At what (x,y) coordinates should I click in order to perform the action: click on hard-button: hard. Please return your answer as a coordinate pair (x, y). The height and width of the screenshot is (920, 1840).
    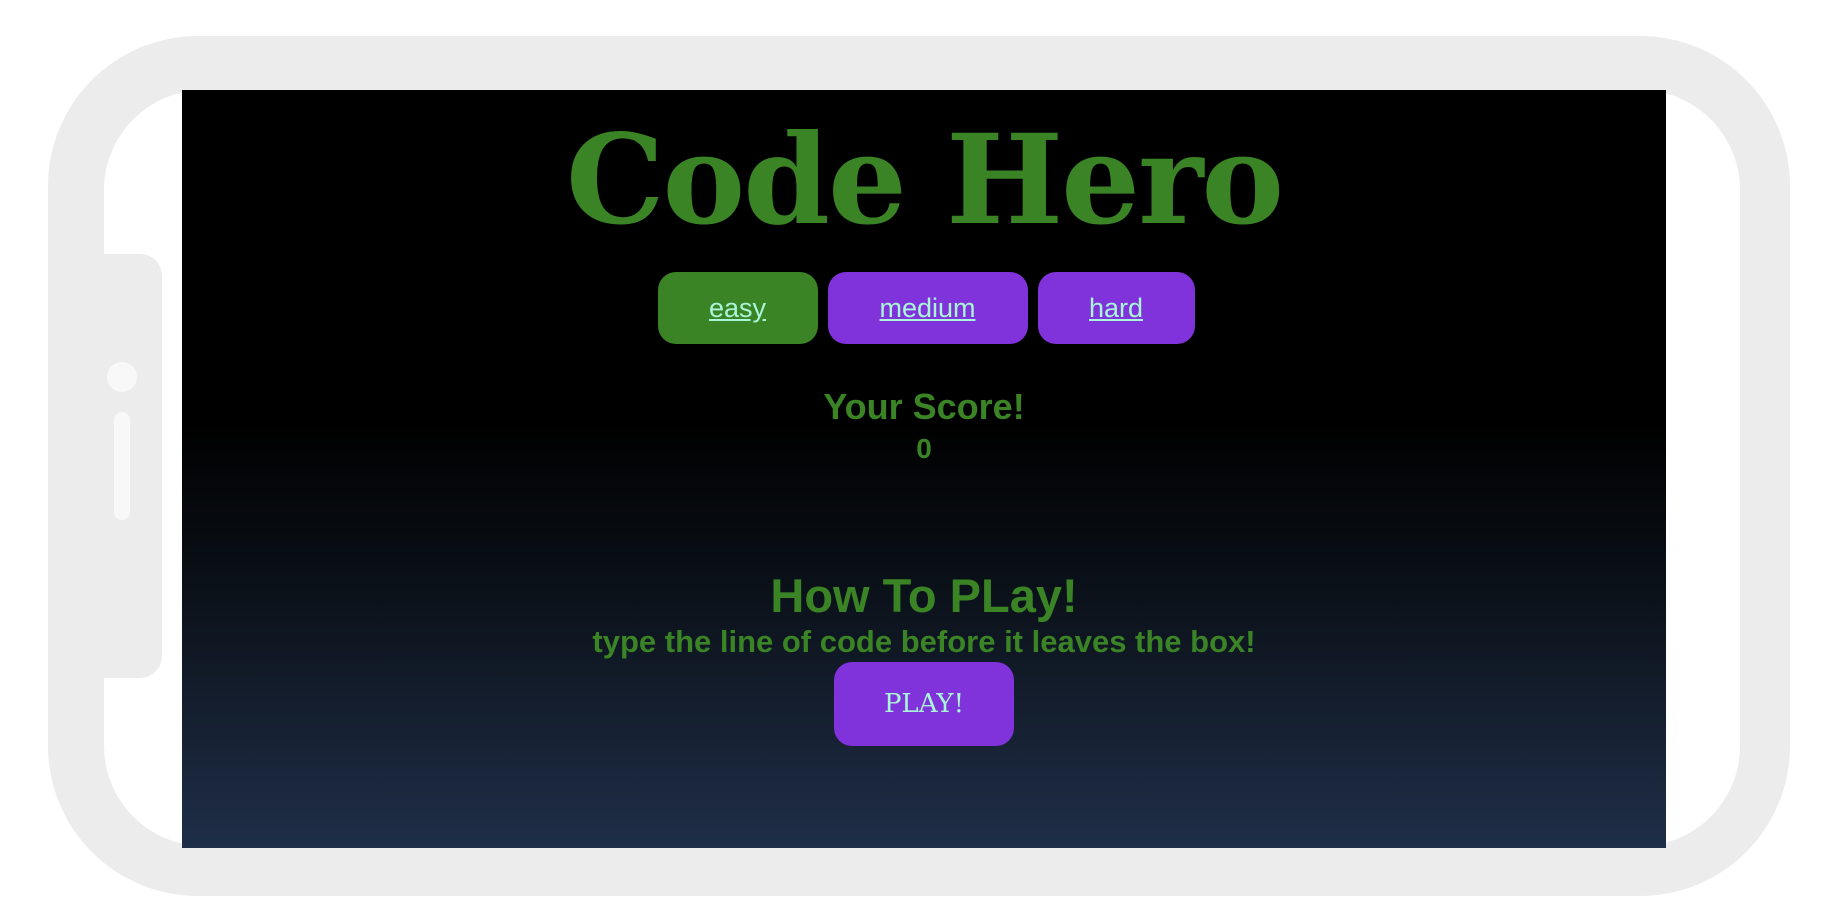
    Looking at the image, I should click on (1116, 308).